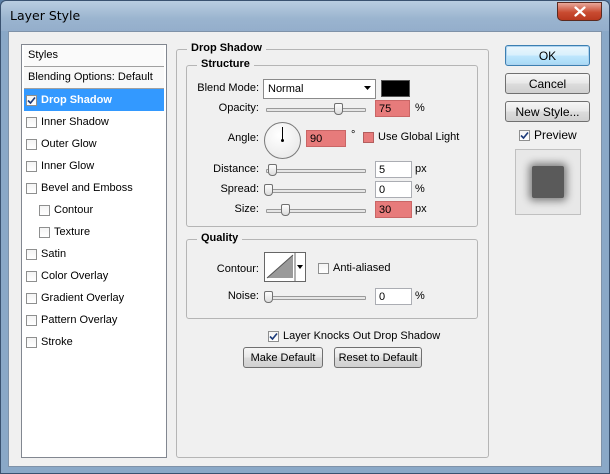  What do you see at coordinates (225, 64) in the screenshot?
I see `structure-title: Structure` at bounding box center [225, 64].